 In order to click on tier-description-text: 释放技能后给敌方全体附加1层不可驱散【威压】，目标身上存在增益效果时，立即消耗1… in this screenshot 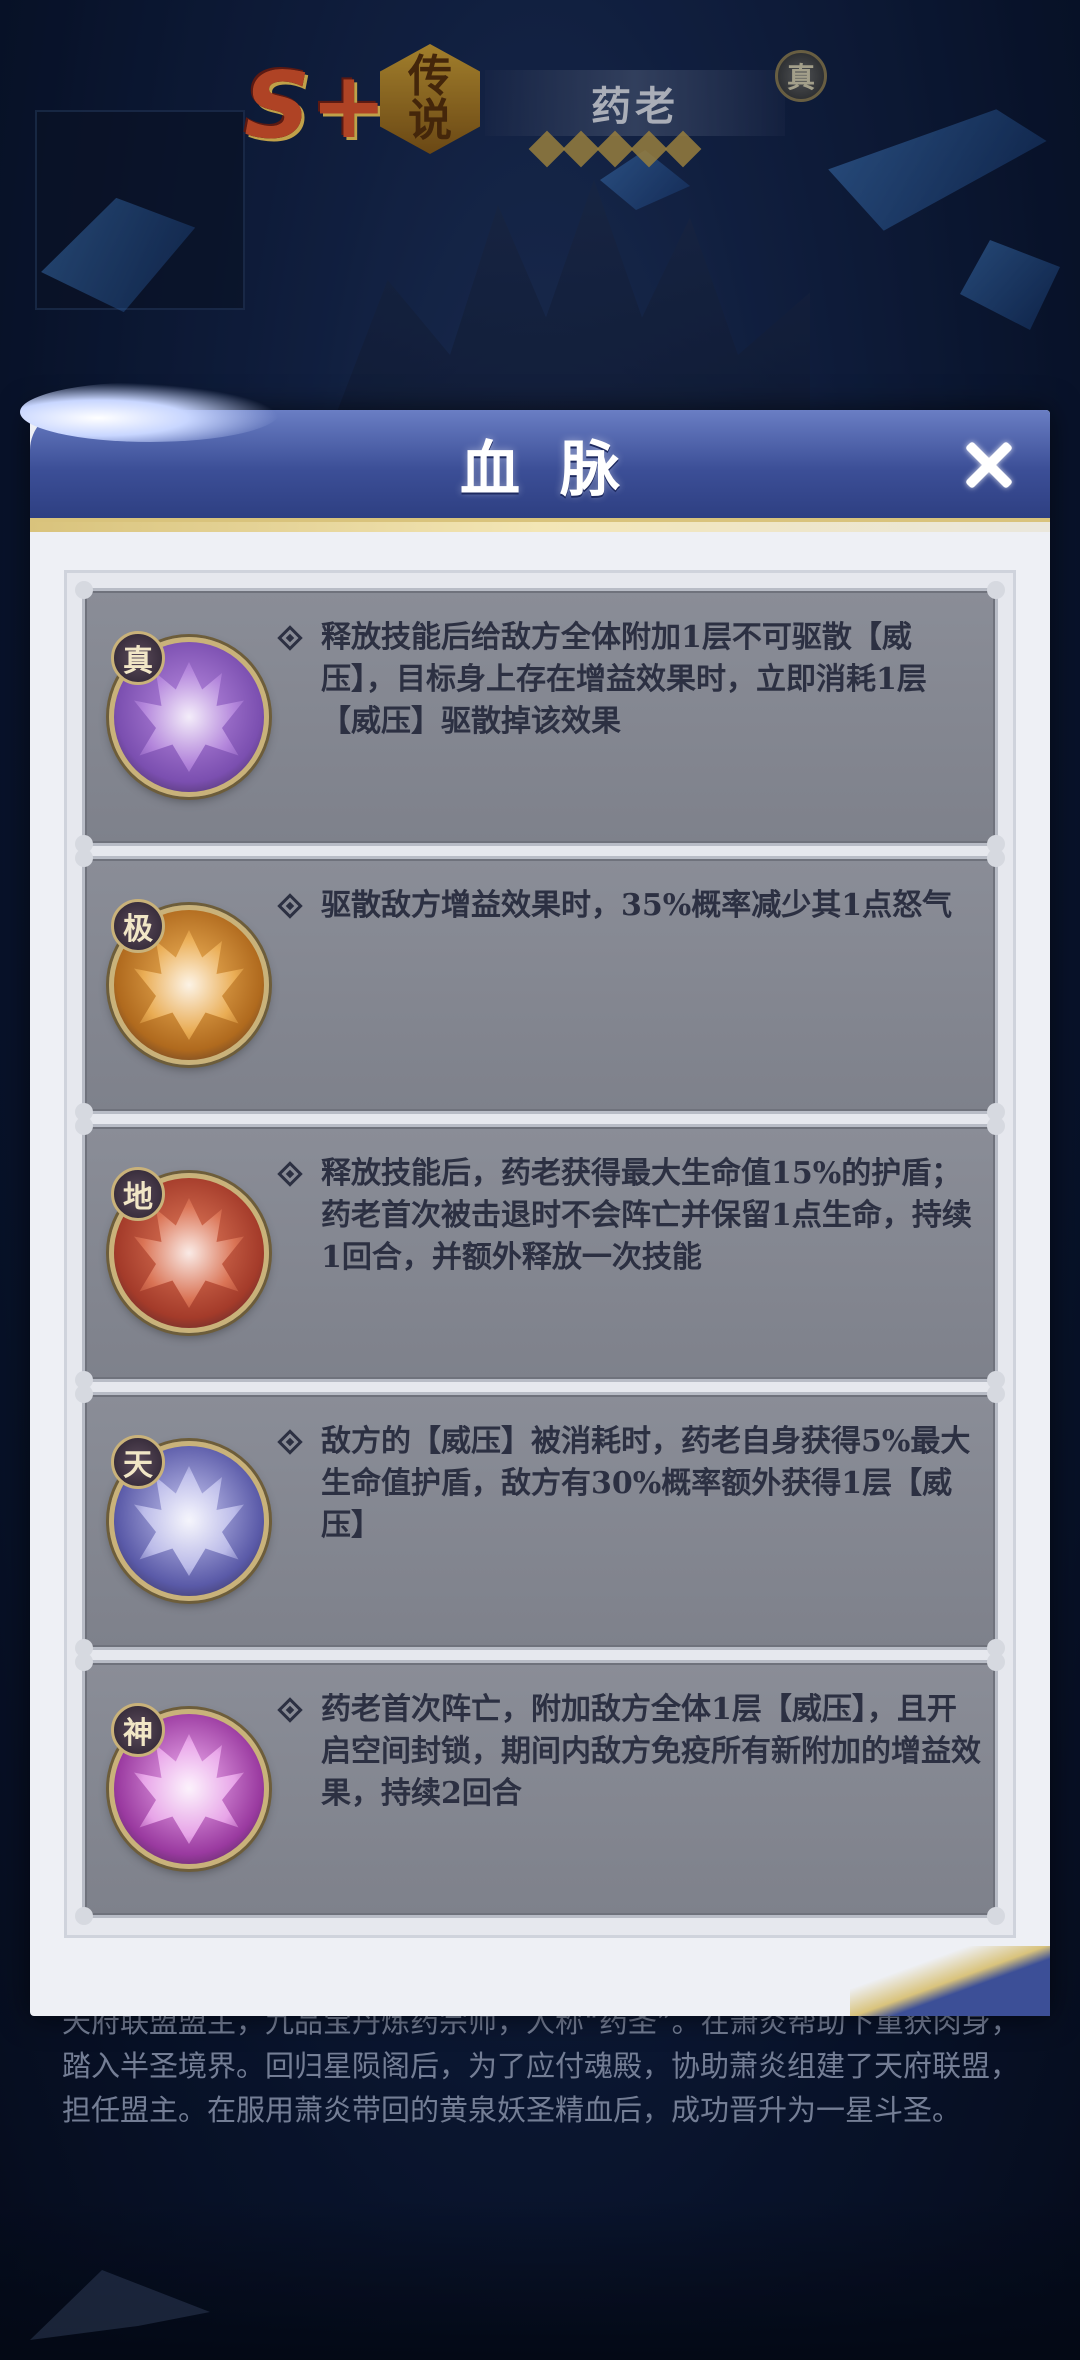, I will do `click(624, 679)`.